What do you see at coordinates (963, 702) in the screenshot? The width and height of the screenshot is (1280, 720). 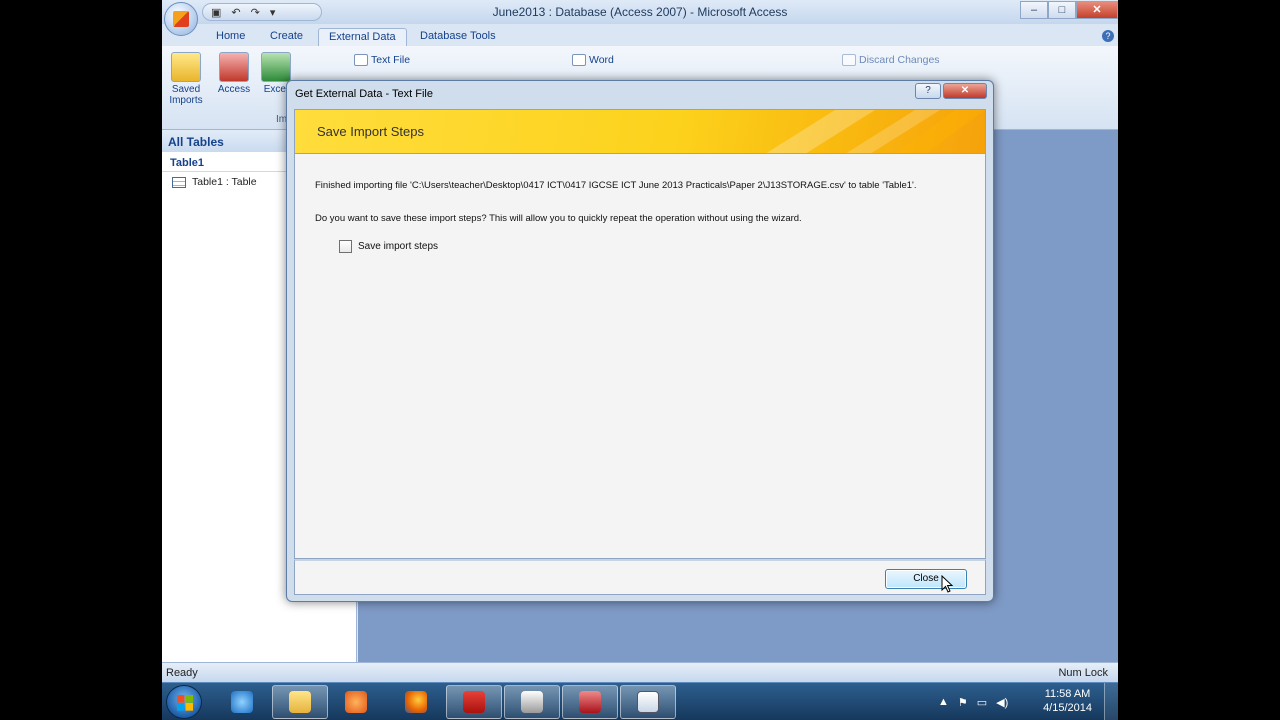 I see `flag-icon: ⚑` at bounding box center [963, 702].